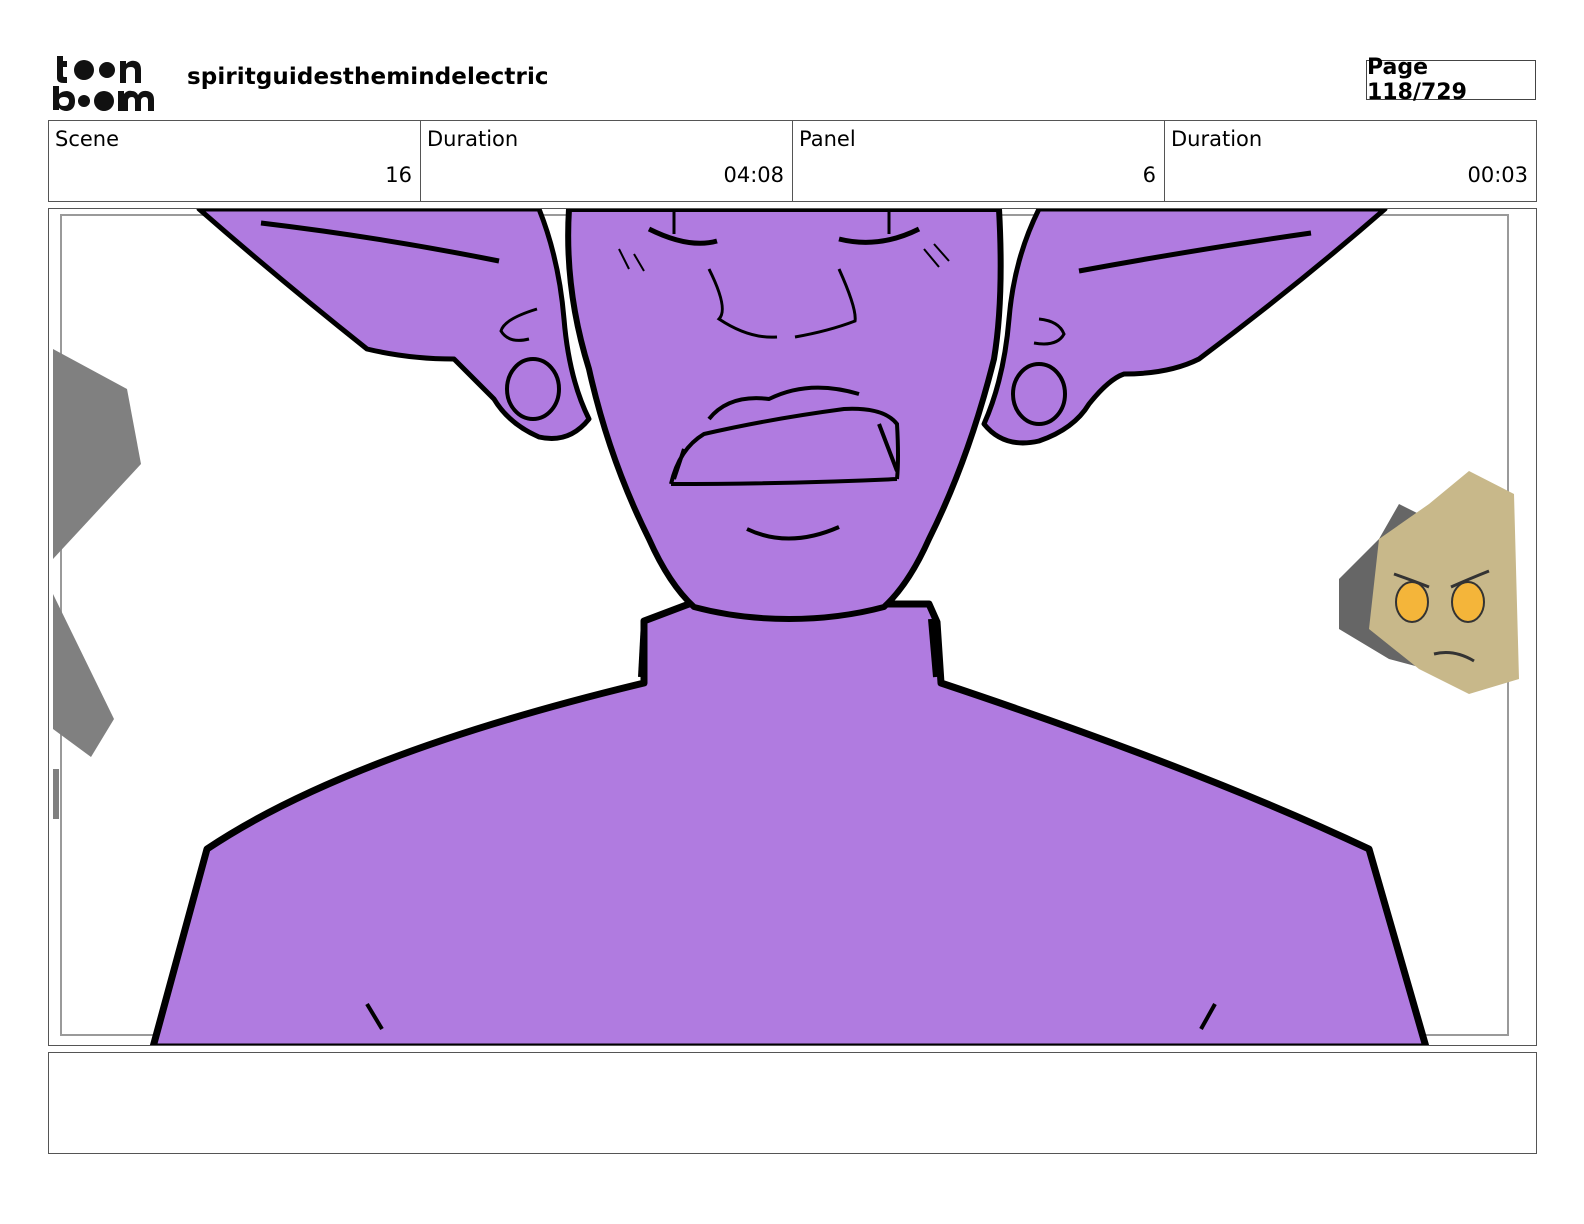  Describe the element at coordinates (103, 83) in the screenshot. I see `toonboom-logo: toon` at that location.